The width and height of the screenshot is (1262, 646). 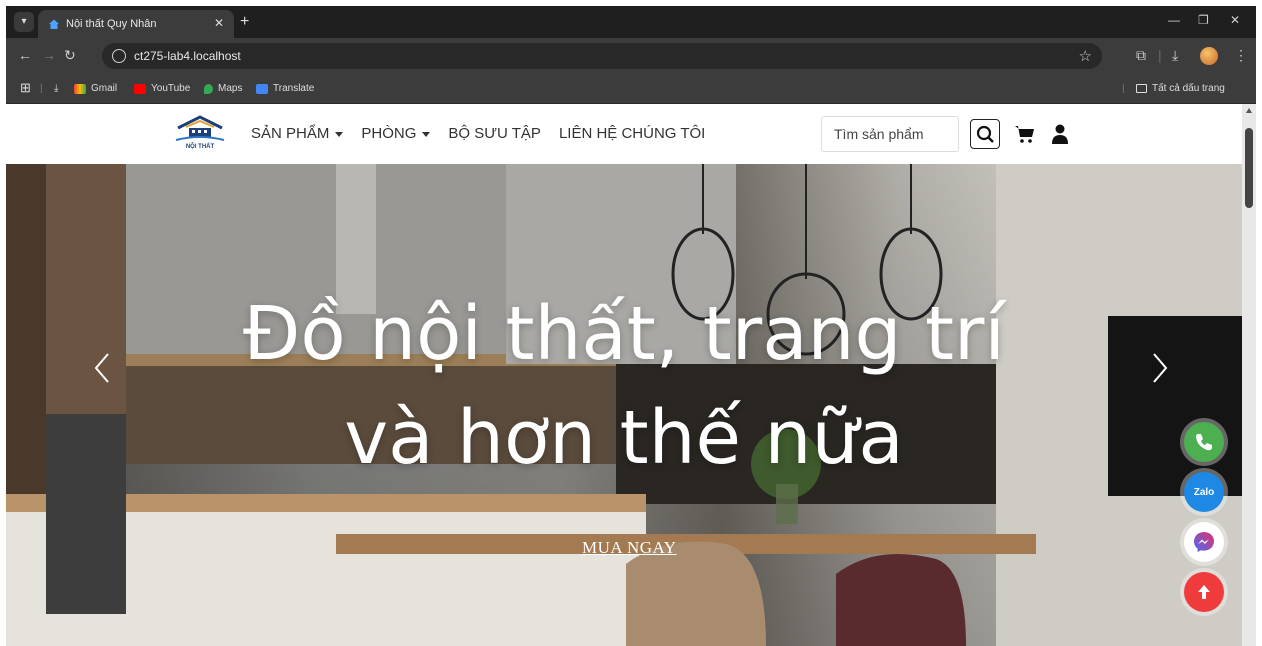 I want to click on profile-avatar, so click(x=1209, y=56).